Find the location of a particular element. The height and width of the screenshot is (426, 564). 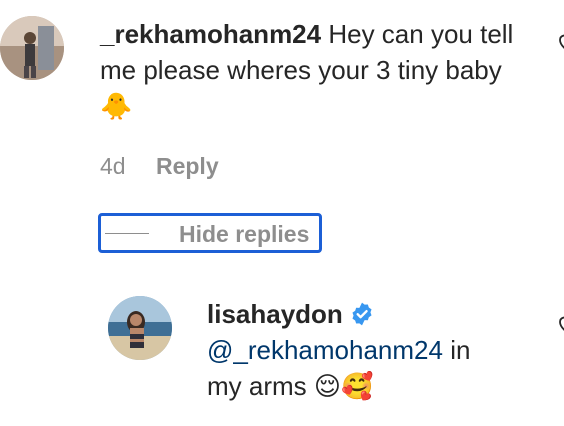

comment-meta: 4d Reply is located at coordinates (159, 166).